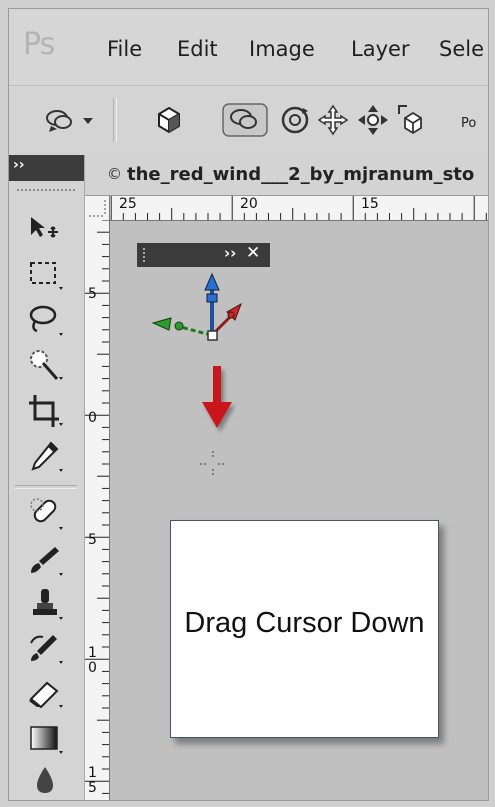 The width and height of the screenshot is (495, 807). What do you see at coordinates (45, 457) in the screenshot?
I see `eyedropper-tool` at bounding box center [45, 457].